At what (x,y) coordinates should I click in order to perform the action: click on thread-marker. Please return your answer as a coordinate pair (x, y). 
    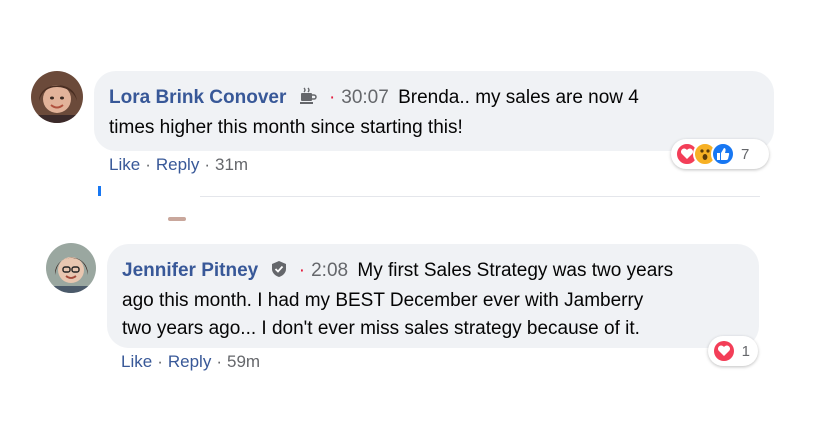
    Looking at the image, I should click on (99, 191).